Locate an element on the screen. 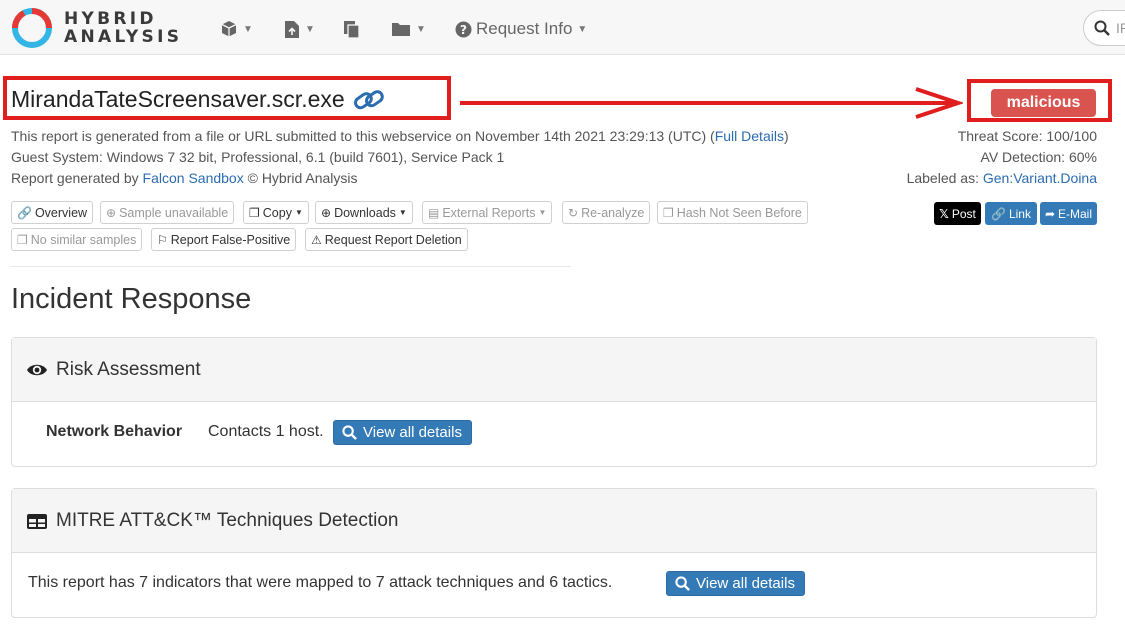 This screenshot has width=1125, height=635. warning-icon: ⚠ is located at coordinates (316, 239).